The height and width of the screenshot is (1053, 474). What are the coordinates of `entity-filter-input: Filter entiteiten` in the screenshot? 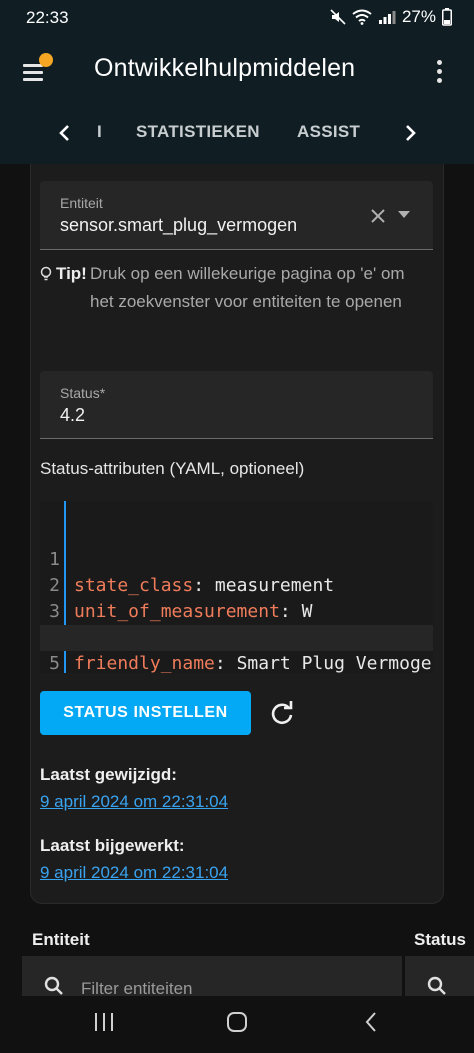 It's located at (212, 976).